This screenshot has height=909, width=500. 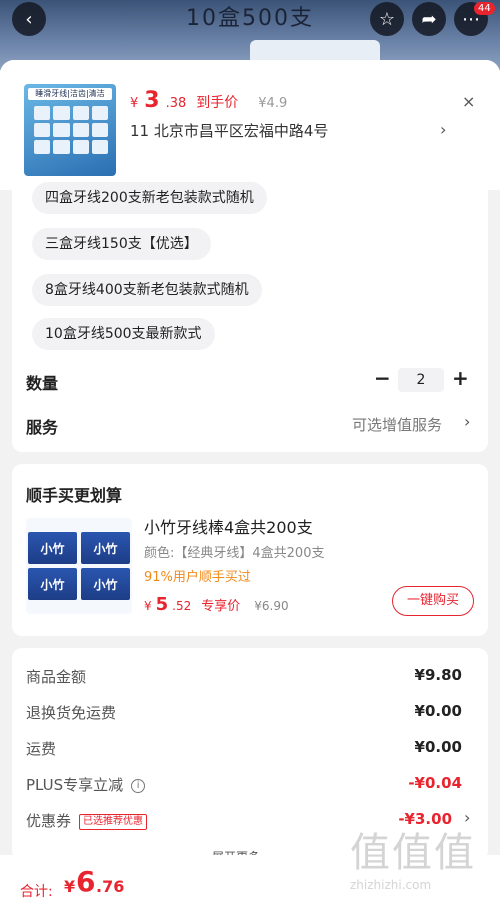 What do you see at coordinates (443, 129) in the screenshot?
I see `address-chevron-icon: ›` at bounding box center [443, 129].